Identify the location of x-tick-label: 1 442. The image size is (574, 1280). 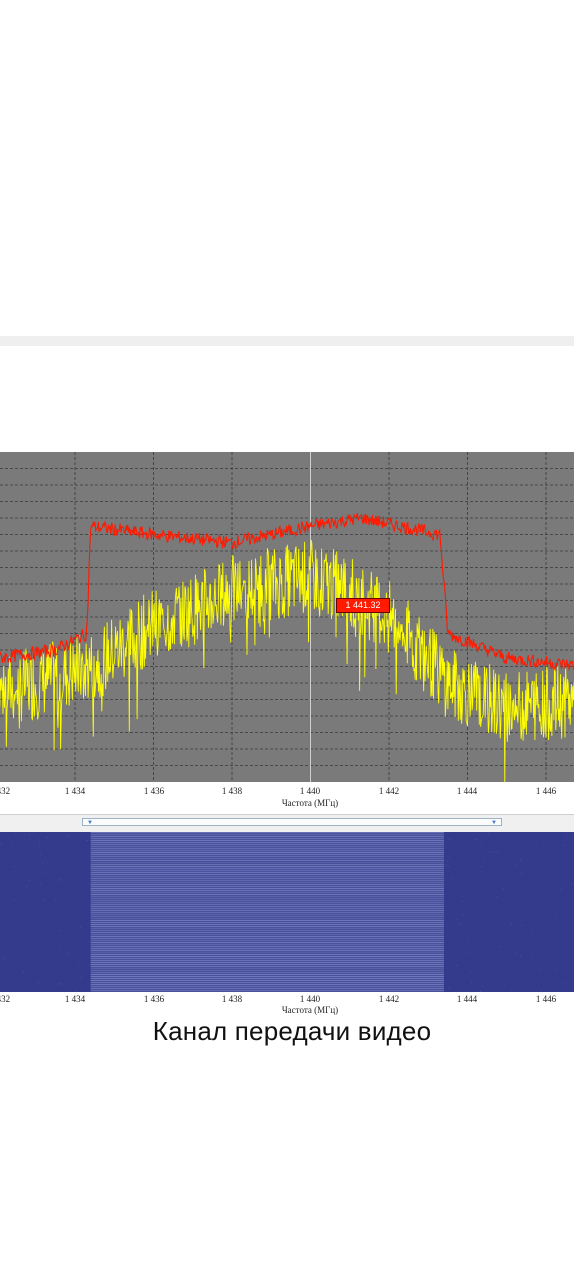
(389, 999).